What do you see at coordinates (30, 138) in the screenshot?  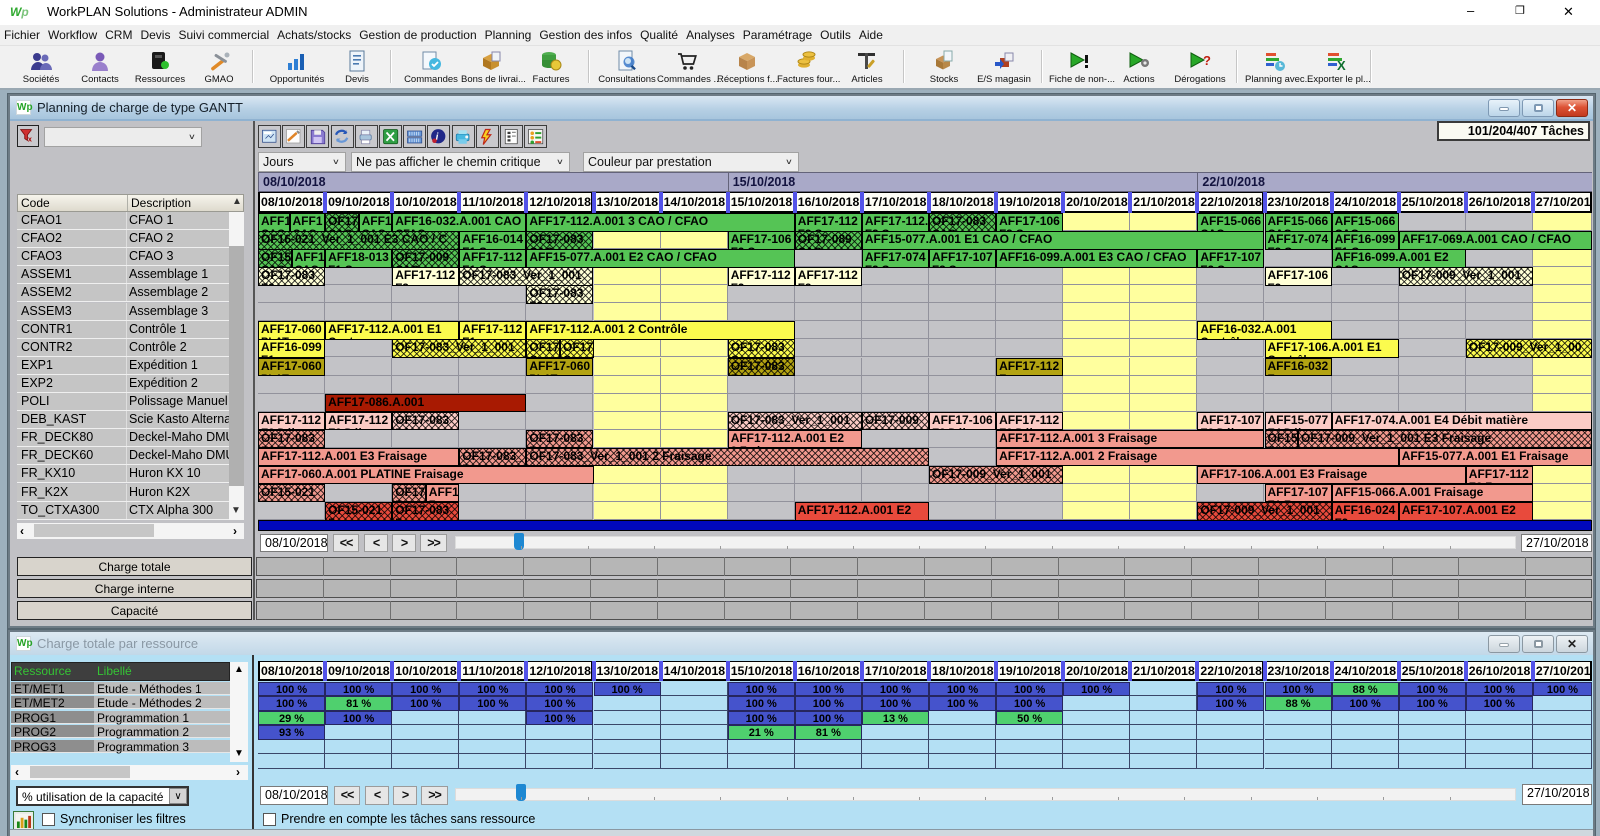 I see `svg-text: x` at bounding box center [30, 138].